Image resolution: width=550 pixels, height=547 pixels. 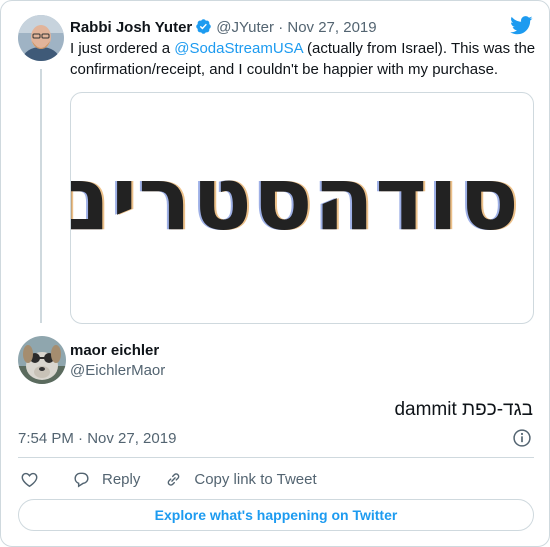 What do you see at coordinates (276, 515) in the screenshot?
I see `explore-twitter-button: Explore what's happening on Twitter` at bounding box center [276, 515].